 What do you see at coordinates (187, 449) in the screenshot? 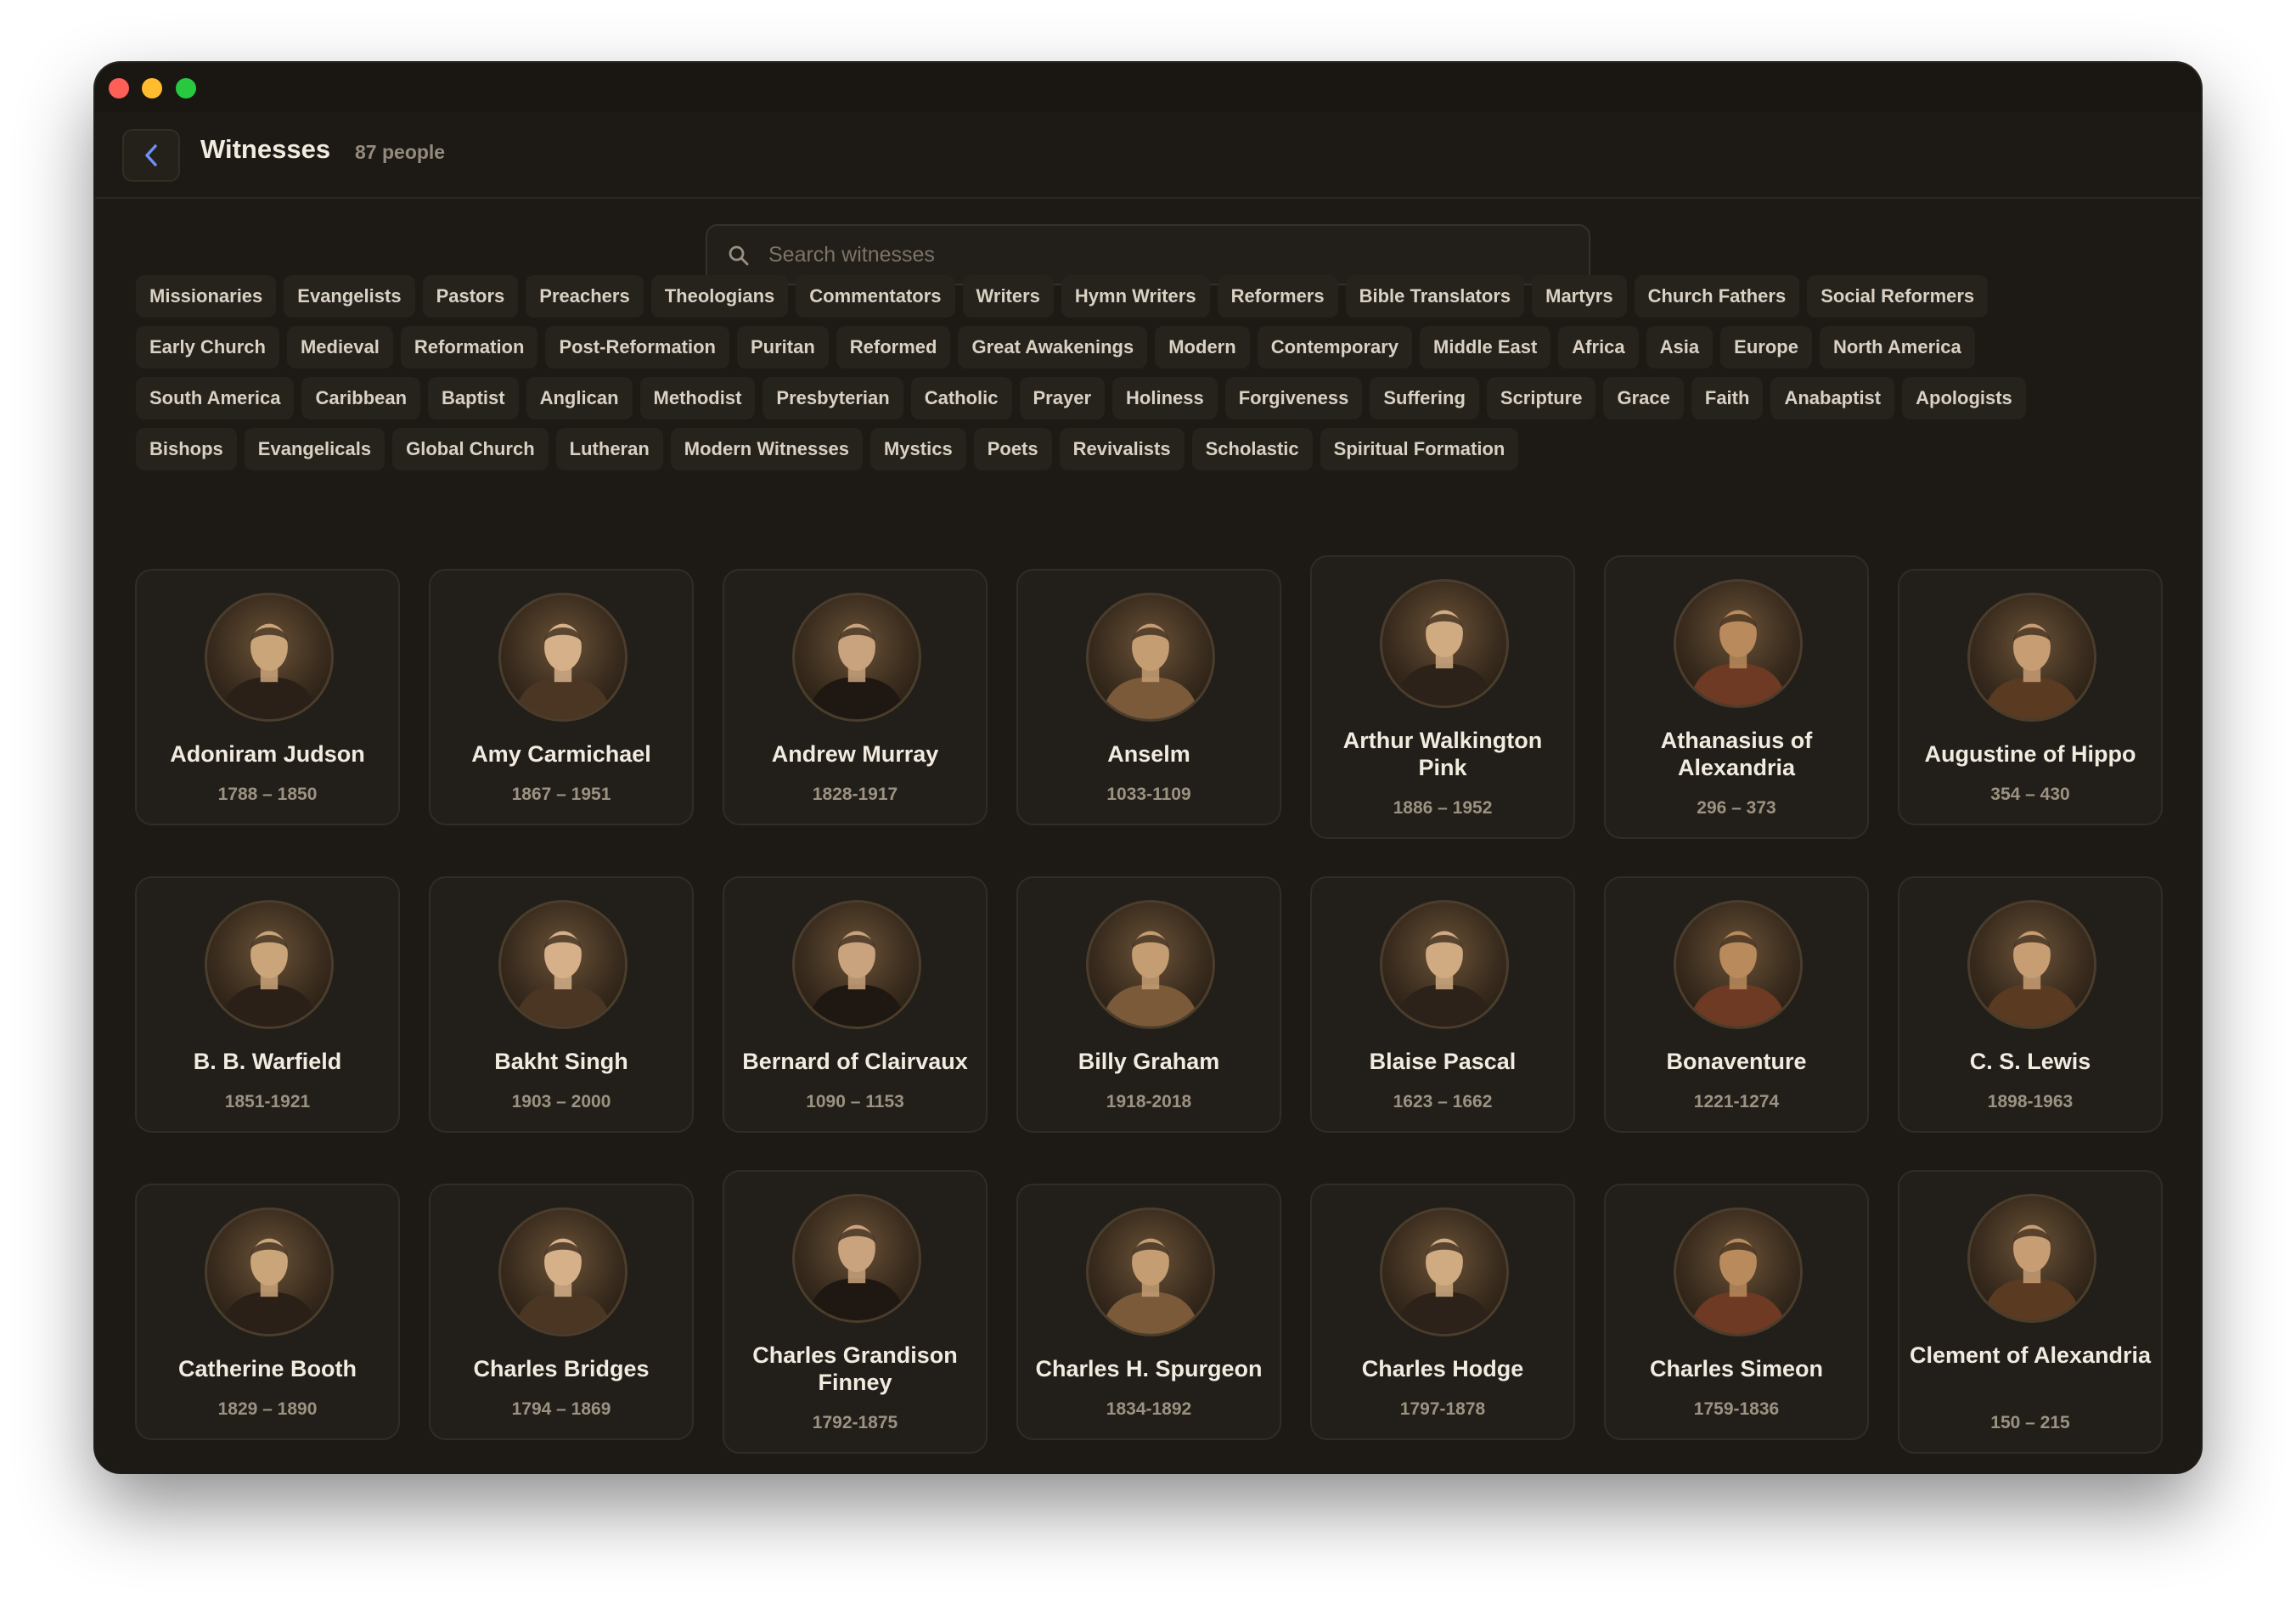
I see `filter-chip: Bishops` at bounding box center [187, 449].